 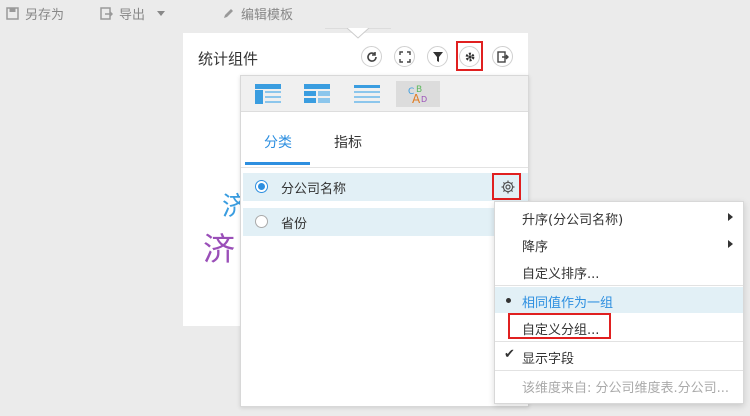 I want to click on save-icon, so click(x=12, y=13).